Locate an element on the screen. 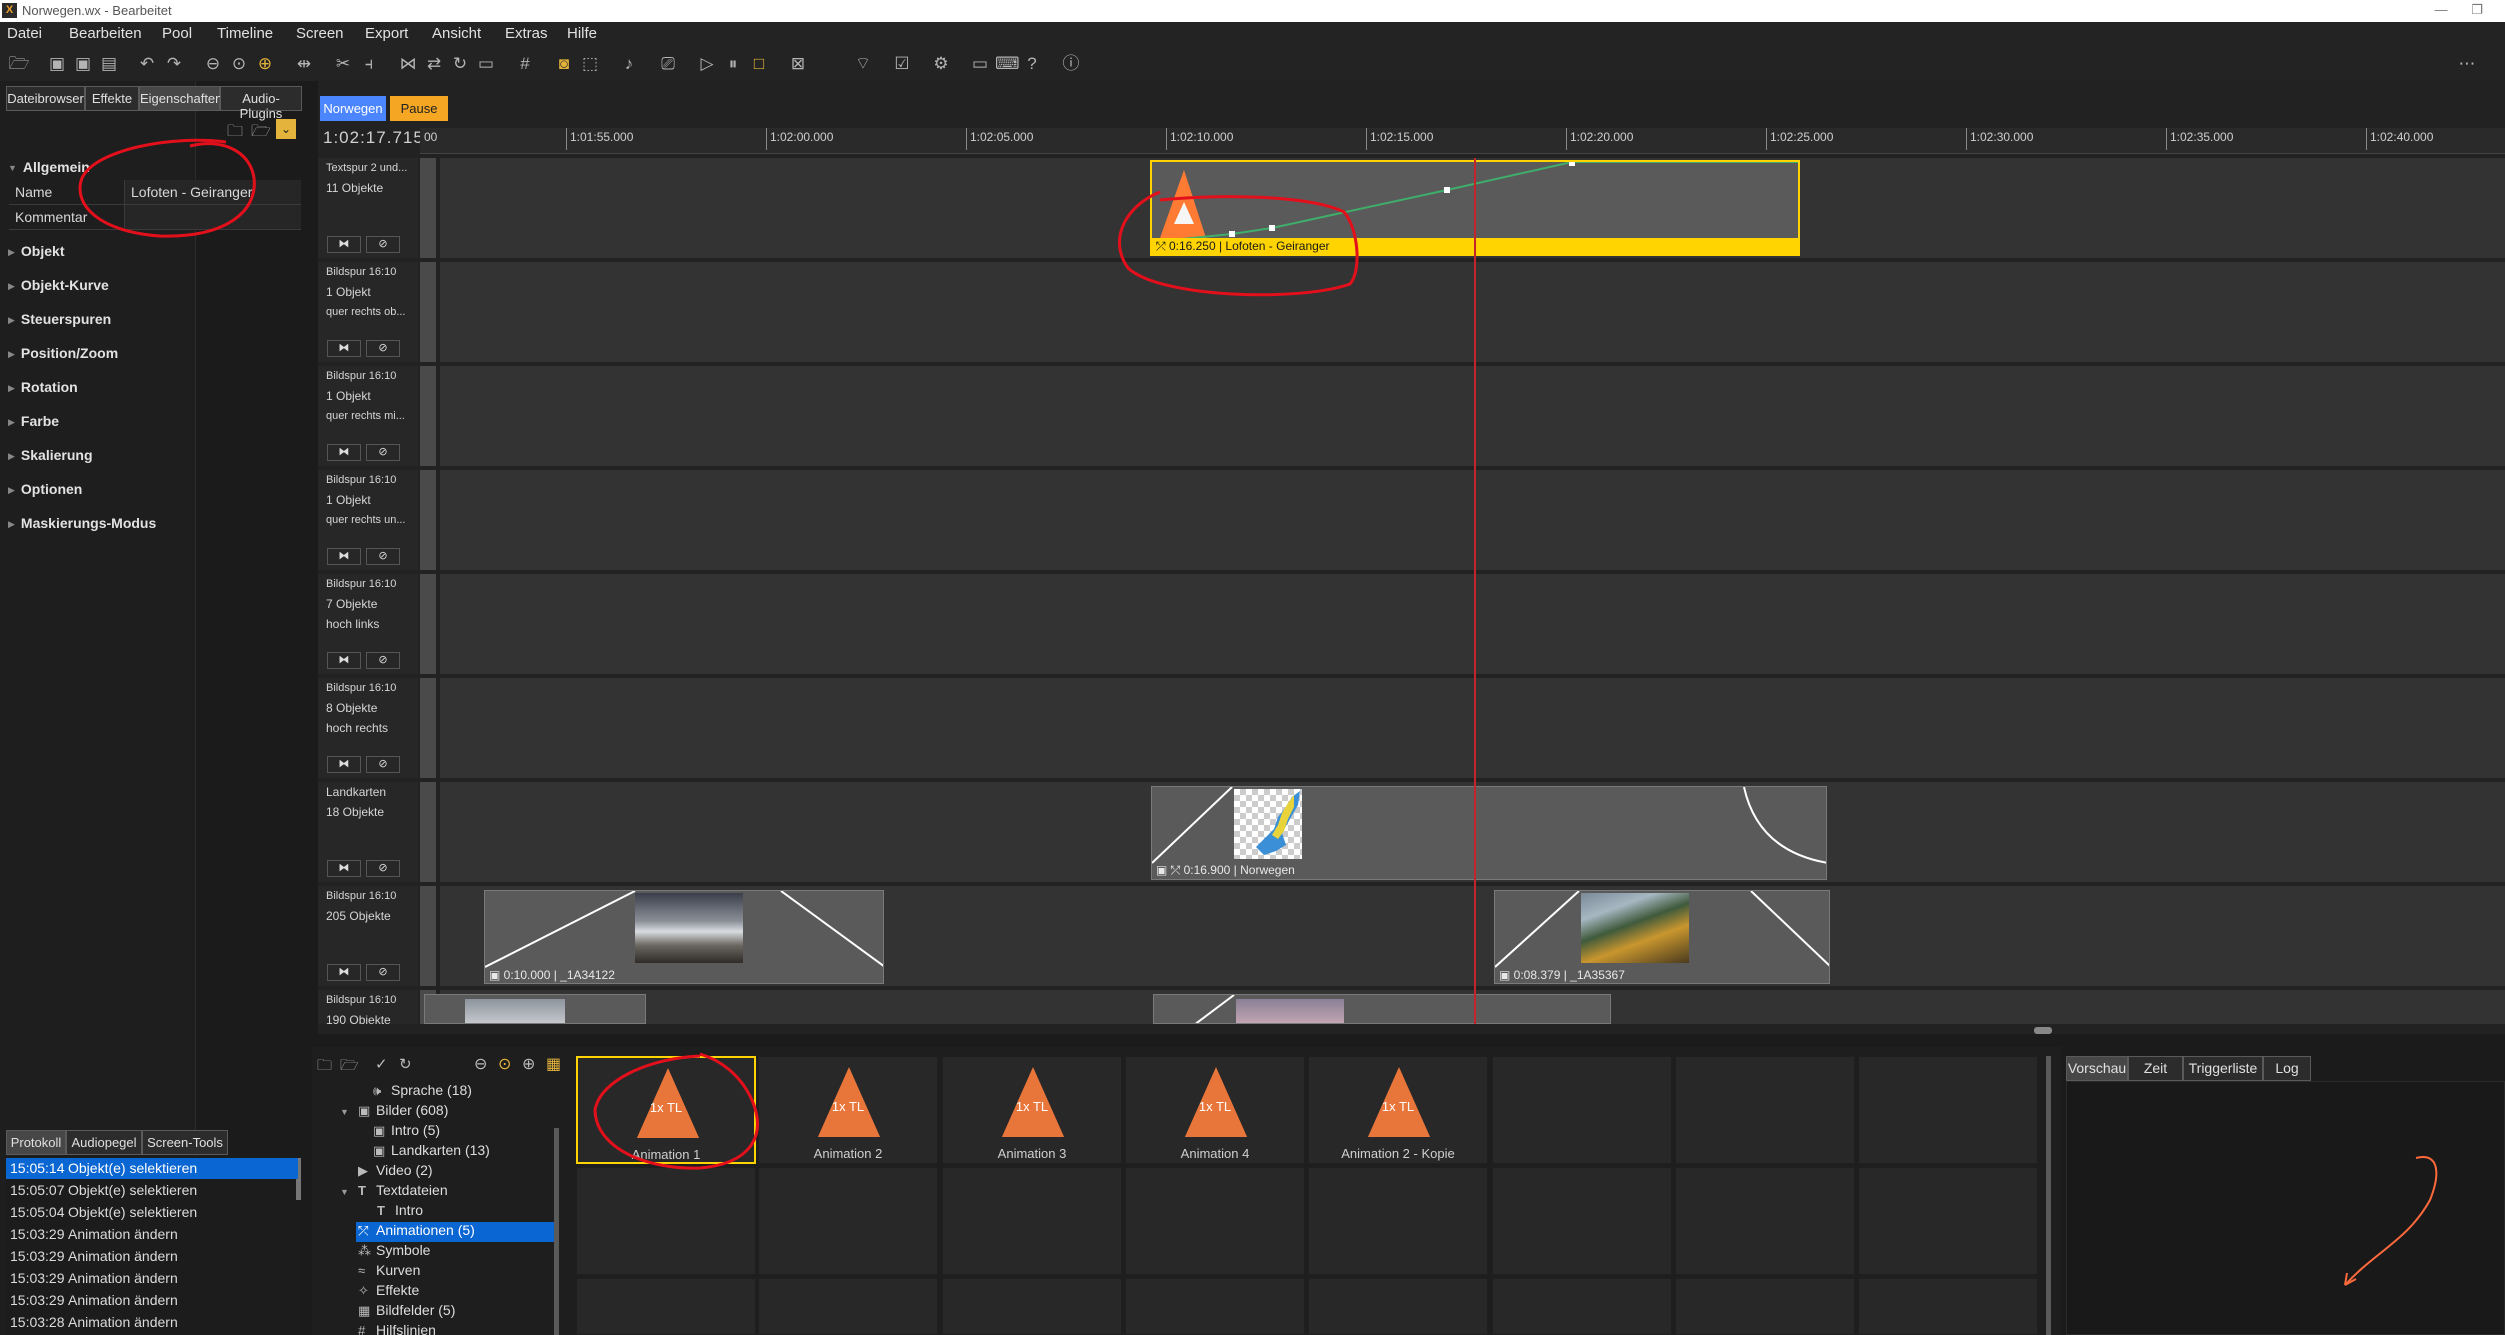 The image size is (2505, 1335). save-all-icon: ▤ is located at coordinates (109, 64).